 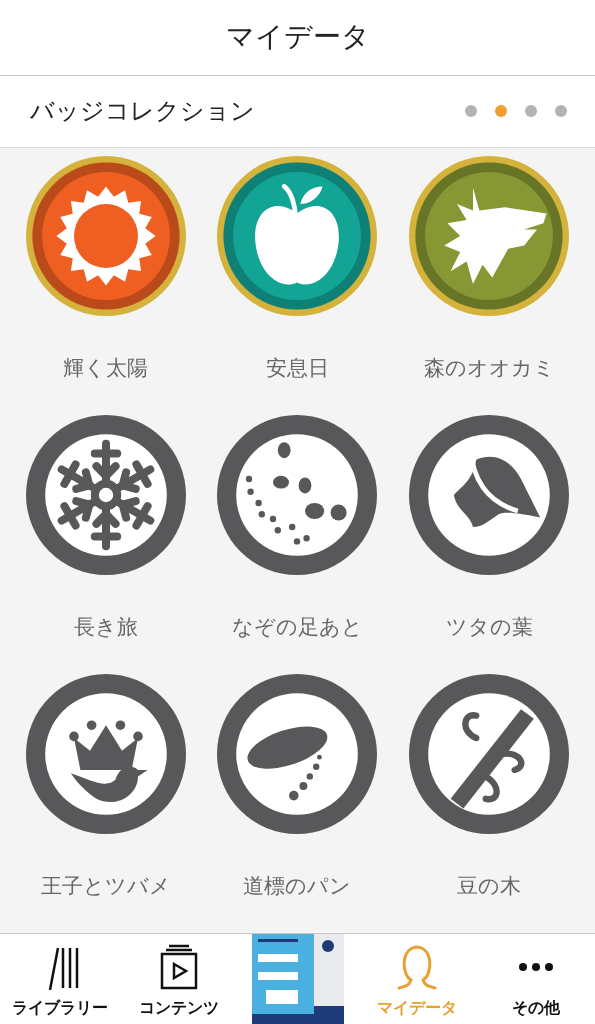 What do you see at coordinates (489, 236) in the screenshot?
I see `wolf-badge-icon` at bounding box center [489, 236].